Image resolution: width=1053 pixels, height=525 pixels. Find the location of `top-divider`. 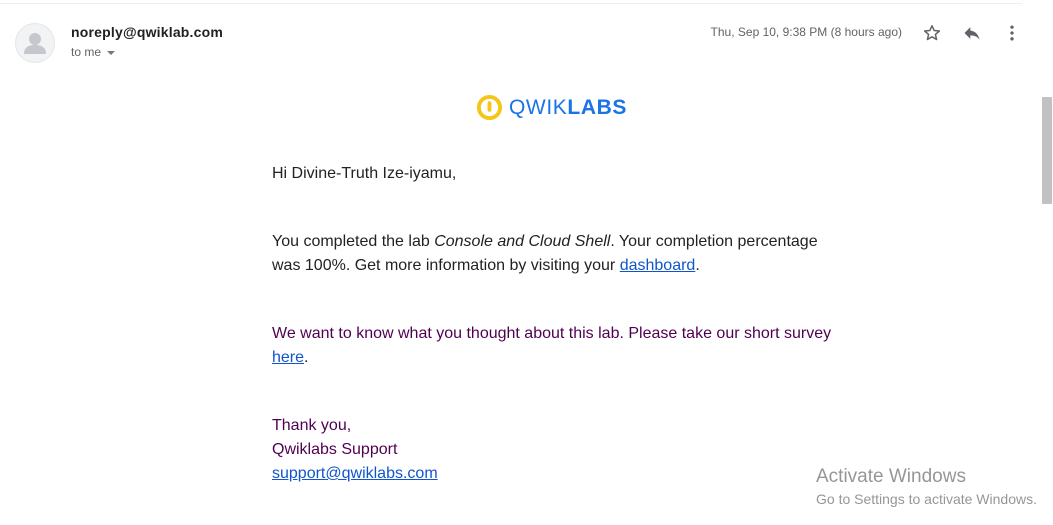

top-divider is located at coordinates (511, 3).